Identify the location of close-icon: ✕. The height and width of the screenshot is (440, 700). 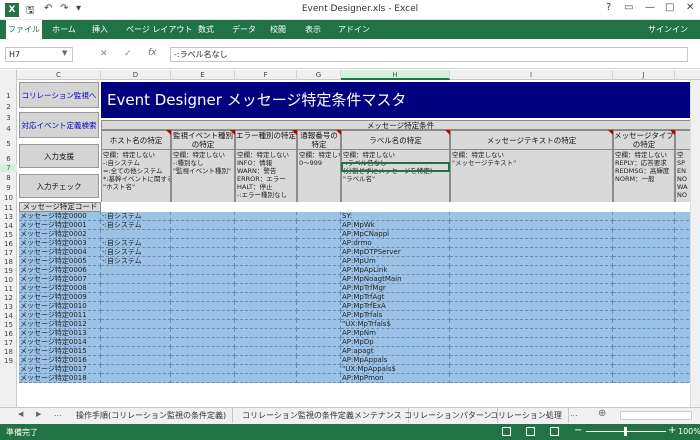
(690, 7).